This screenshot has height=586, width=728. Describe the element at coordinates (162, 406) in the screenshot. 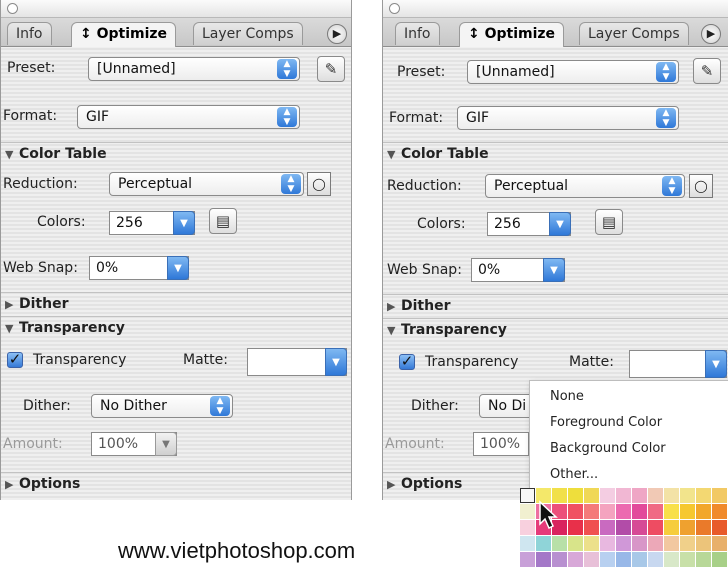

I see `transparency-dither-popup: No Dither ▲ ▼` at that location.